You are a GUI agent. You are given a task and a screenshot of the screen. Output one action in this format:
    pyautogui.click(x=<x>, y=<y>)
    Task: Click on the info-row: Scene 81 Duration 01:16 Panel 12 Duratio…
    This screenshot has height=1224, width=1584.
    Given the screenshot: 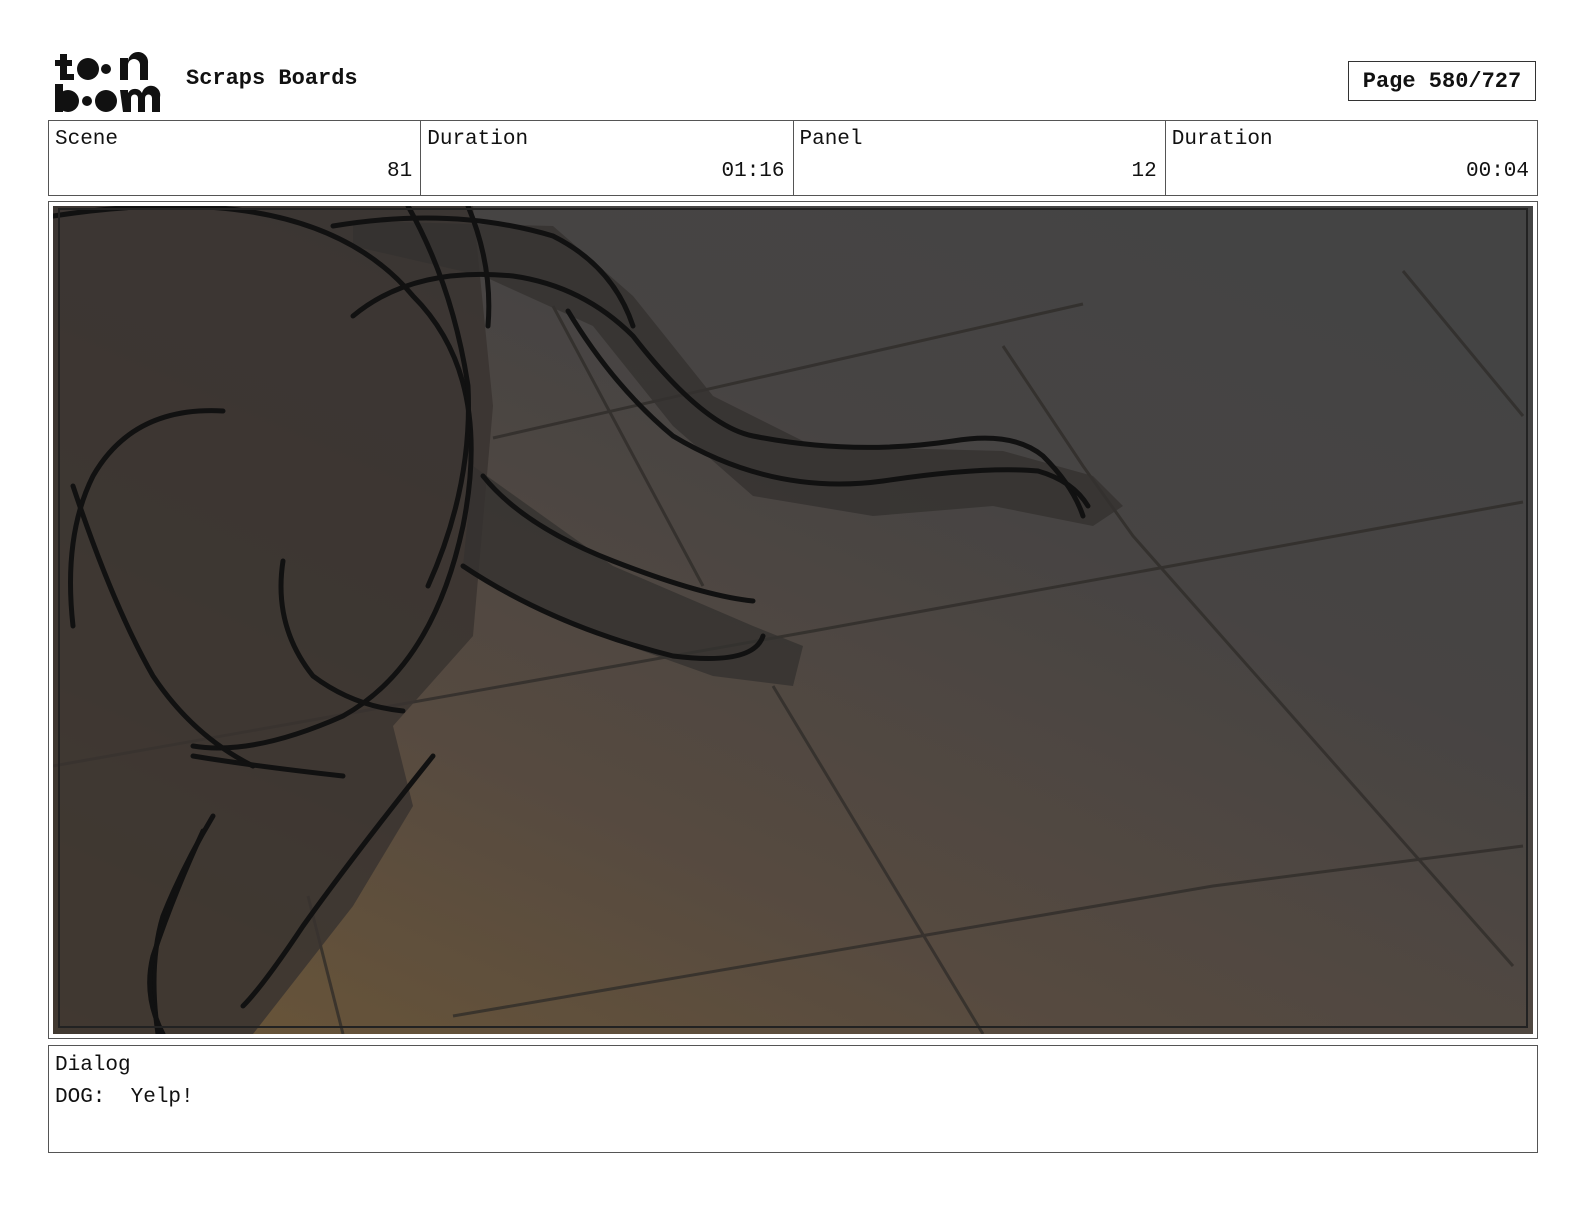 What is the action you would take?
    pyautogui.click(x=793, y=158)
    